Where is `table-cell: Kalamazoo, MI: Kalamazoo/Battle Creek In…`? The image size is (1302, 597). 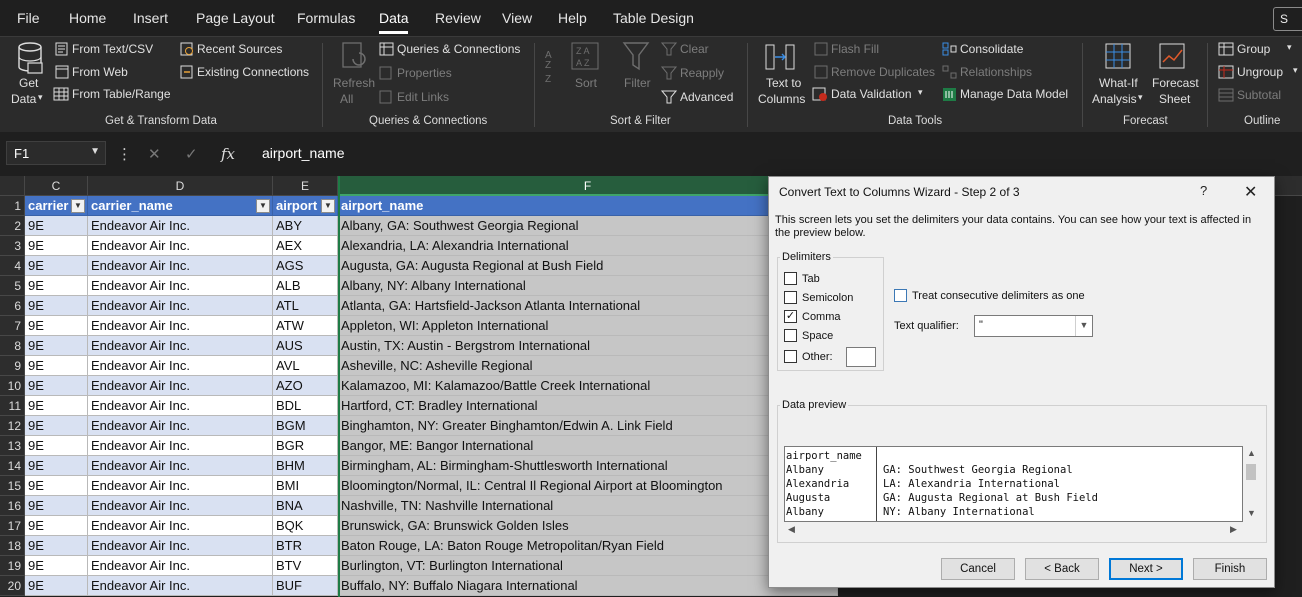 table-cell: Kalamazoo, MI: Kalamazoo/Battle Creek In… is located at coordinates (588, 386).